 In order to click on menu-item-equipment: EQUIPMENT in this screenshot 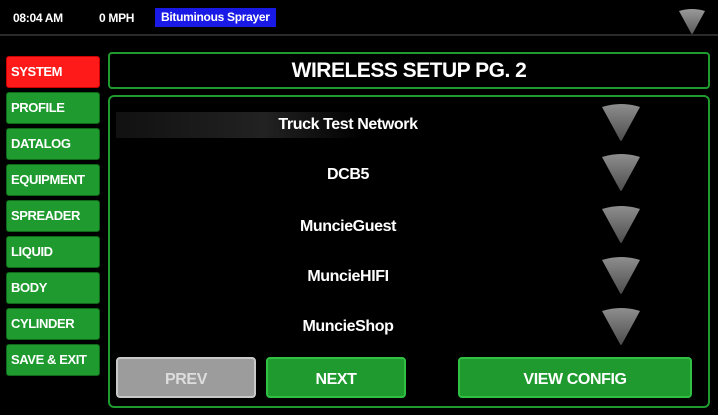, I will do `click(53, 180)`.